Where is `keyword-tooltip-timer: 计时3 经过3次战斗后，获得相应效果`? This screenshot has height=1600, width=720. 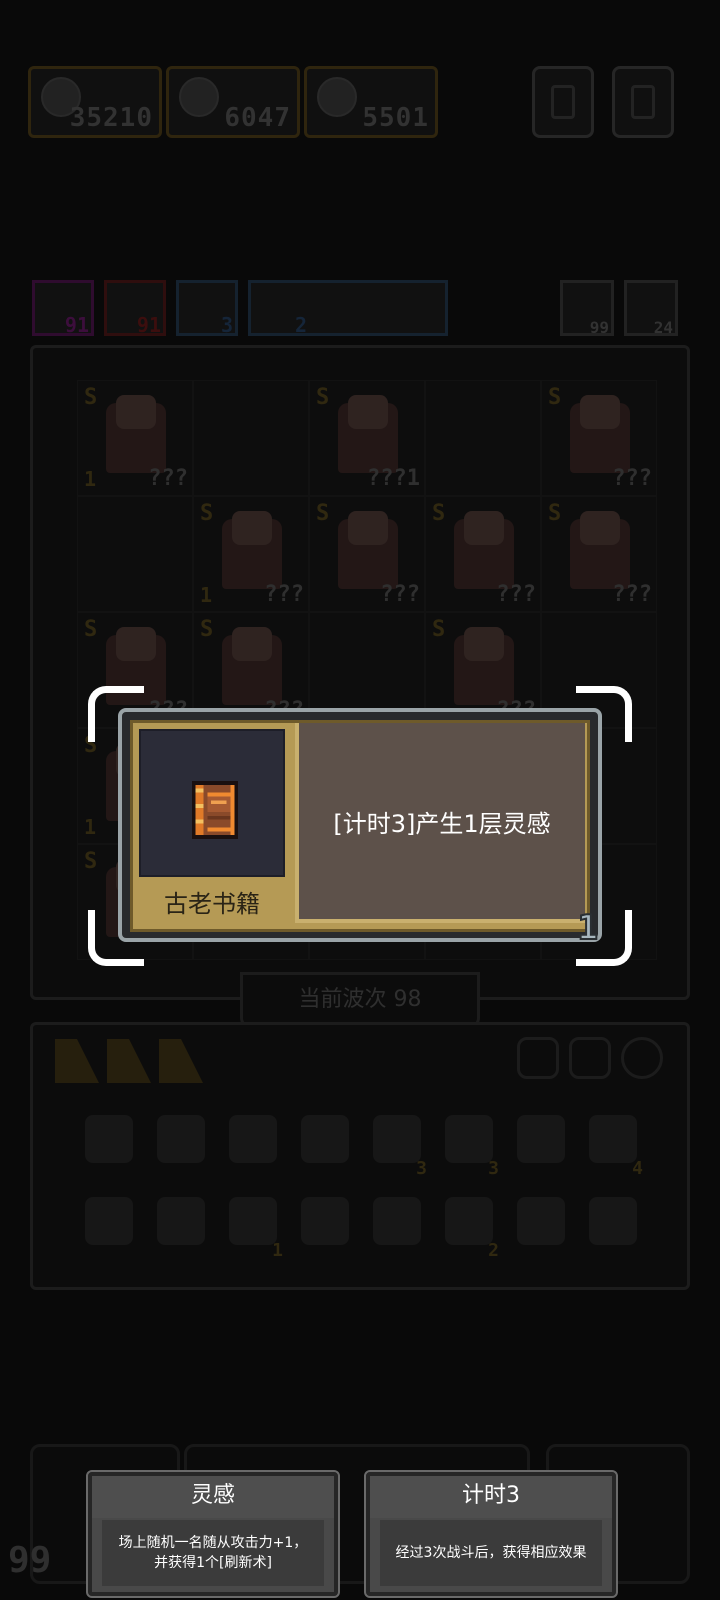 keyword-tooltip-timer: 计时3 经过3次战斗后，获得相应效果 is located at coordinates (491, 1534).